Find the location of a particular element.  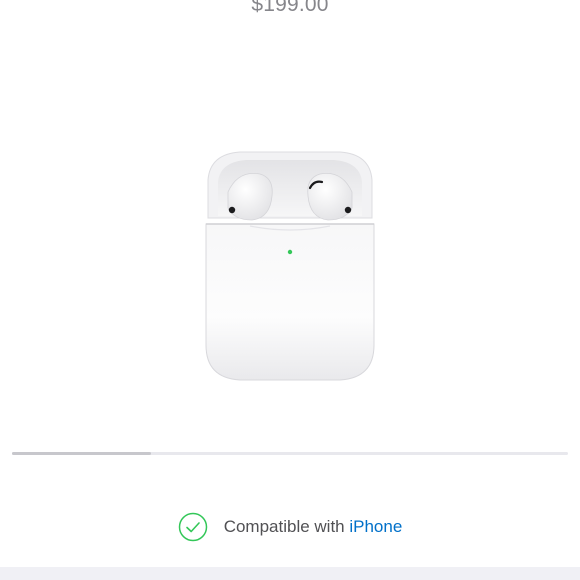

airpods-case-image is located at coordinates (290, 266).